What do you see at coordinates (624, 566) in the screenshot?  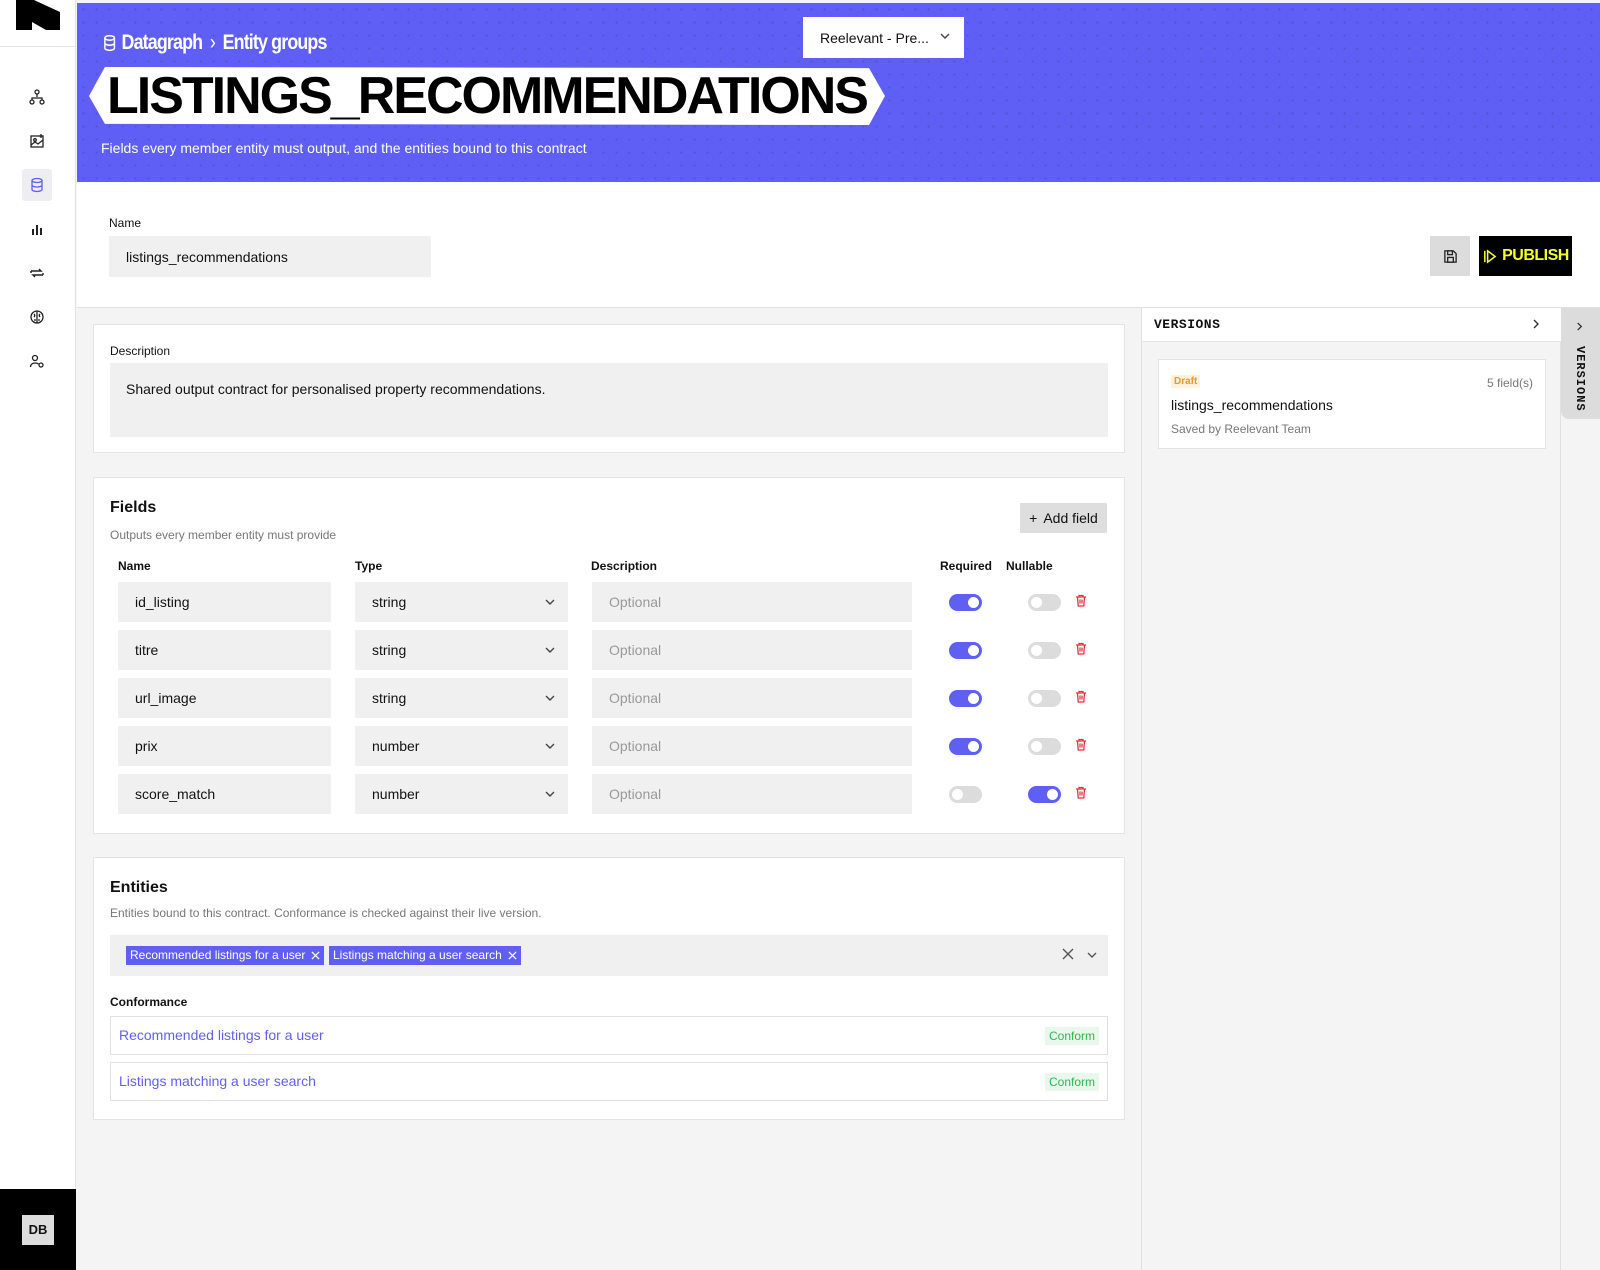 I see `column-header-description: Description` at bounding box center [624, 566].